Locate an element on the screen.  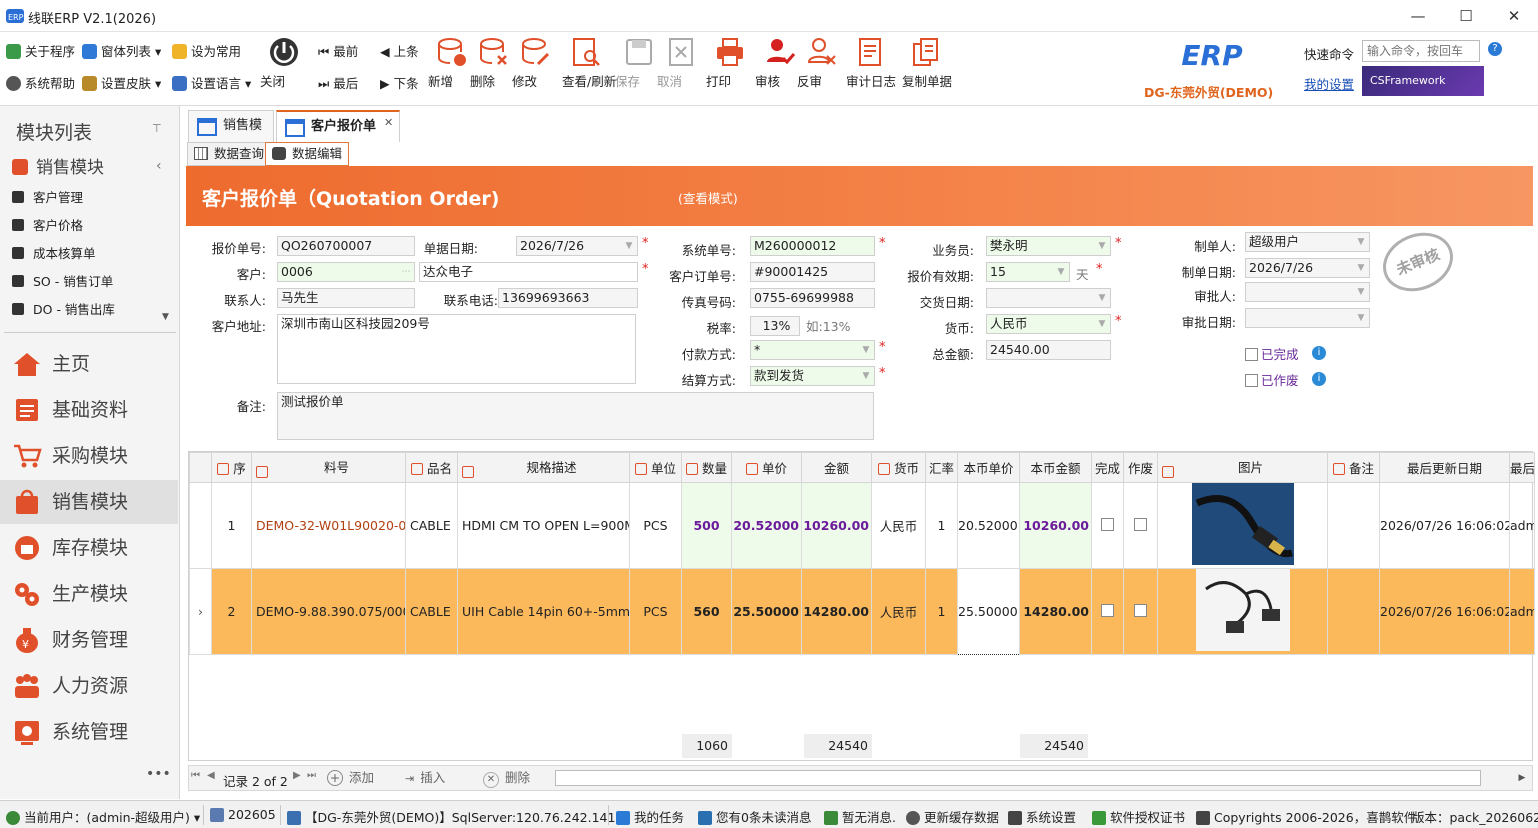
cell-void is located at coordinates (1140, 611).